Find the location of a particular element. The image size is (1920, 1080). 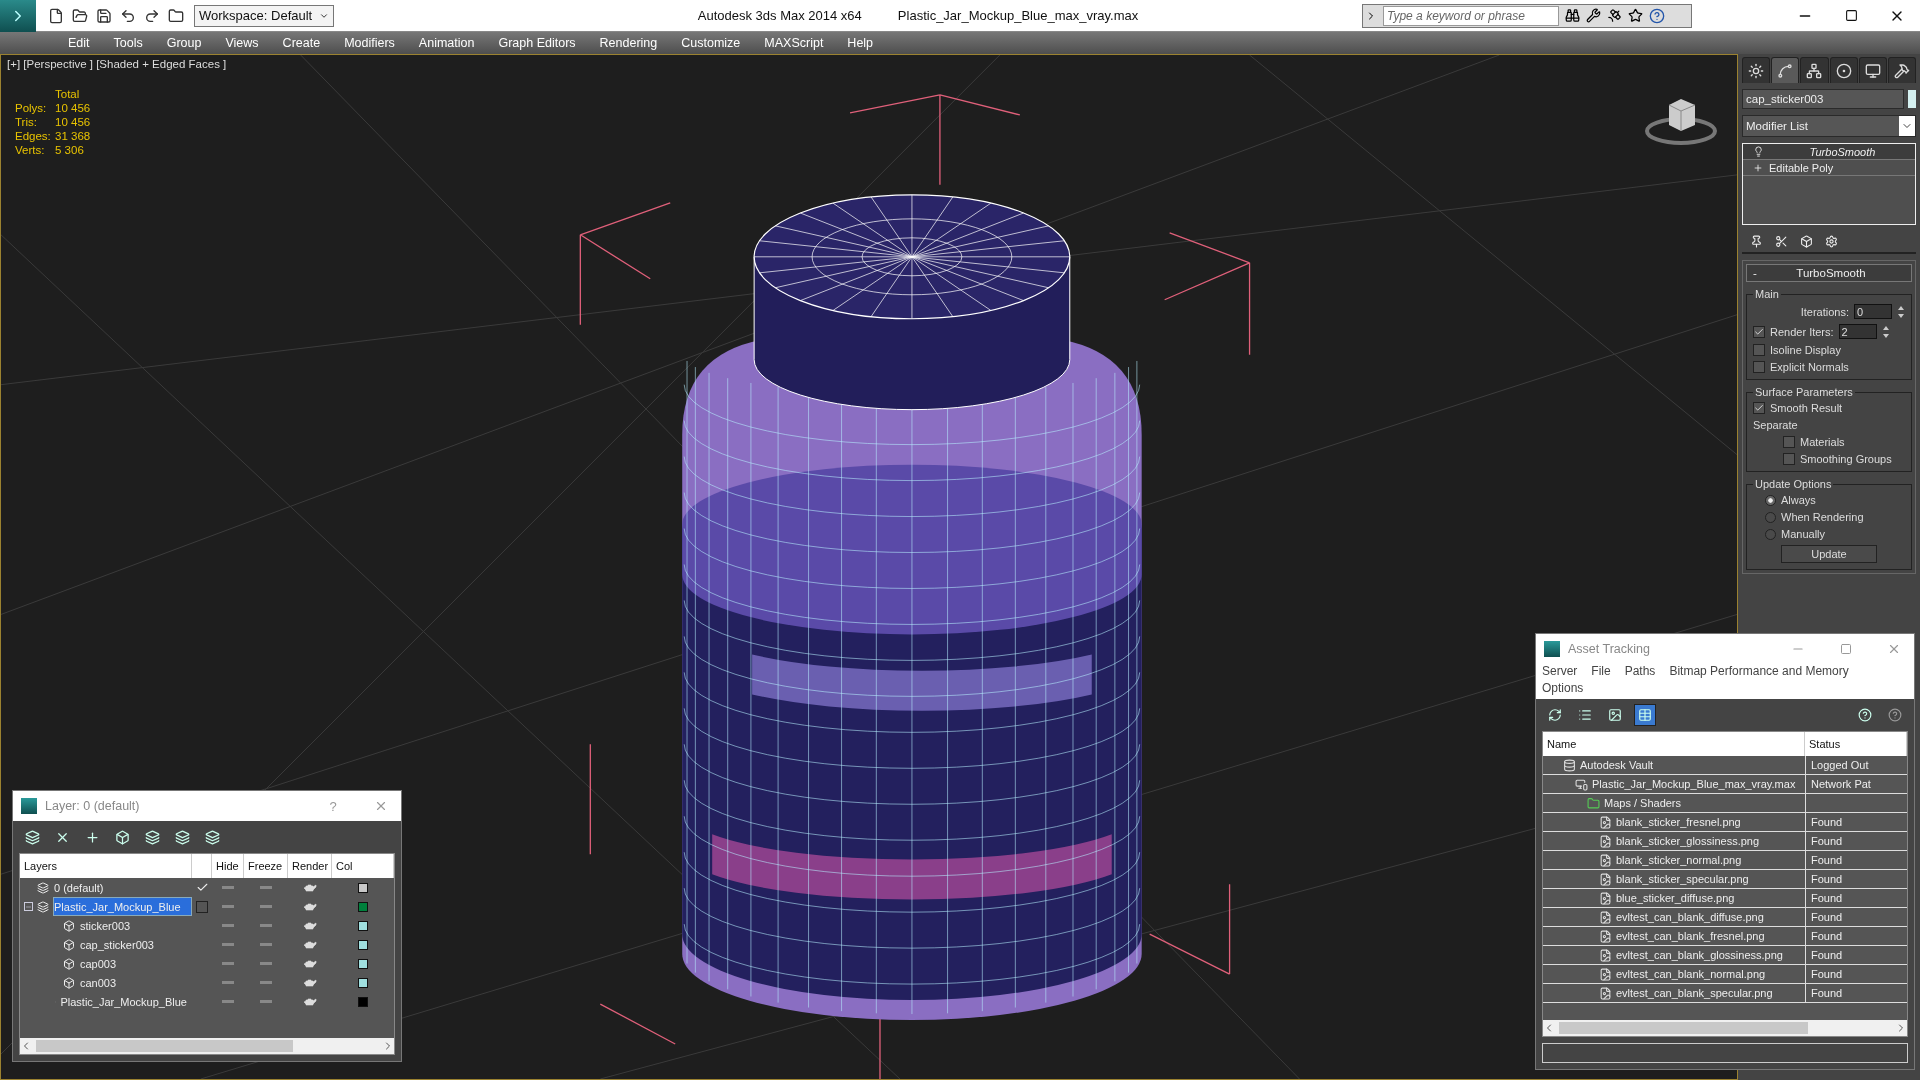

spinner-field: 2 is located at coordinates (1857, 331).